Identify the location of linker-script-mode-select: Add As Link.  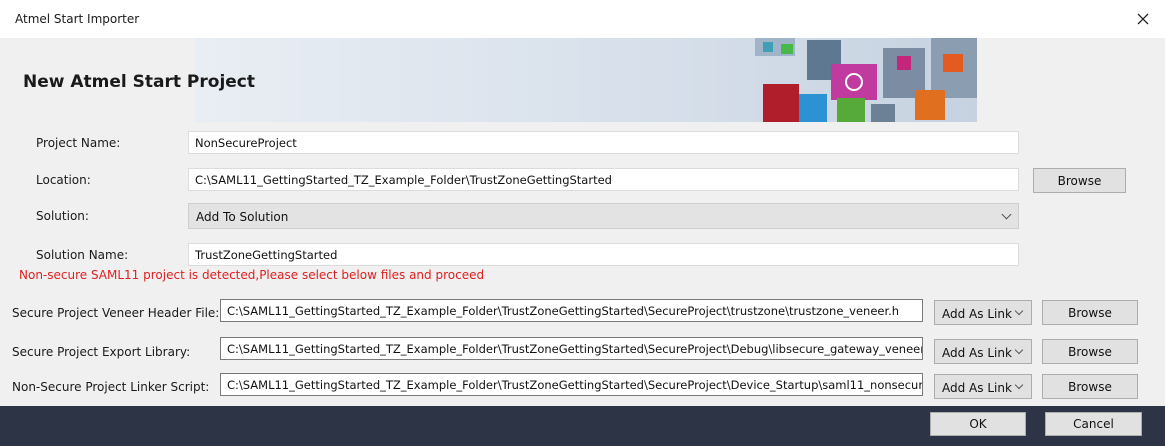
(983, 386).